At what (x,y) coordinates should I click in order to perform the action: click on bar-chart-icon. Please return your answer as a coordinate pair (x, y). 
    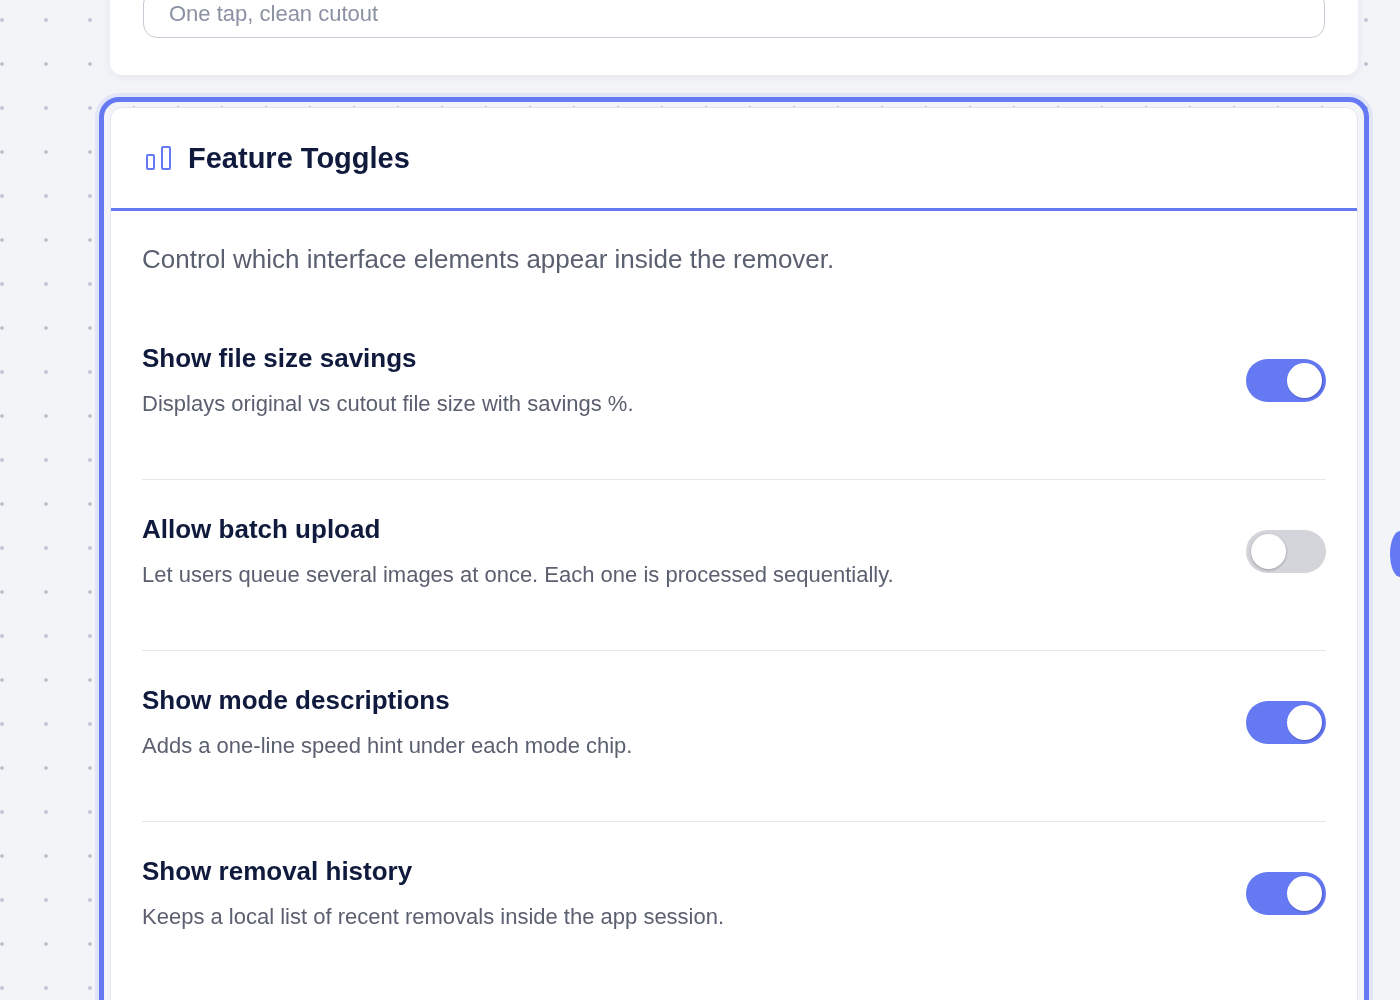
    Looking at the image, I should click on (159, 158).